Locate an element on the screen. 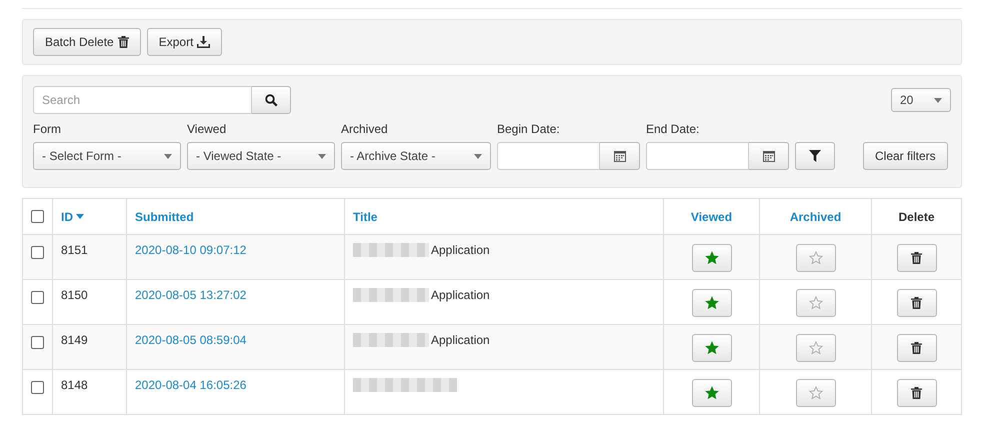  id-cell: 8150 is located at coordinates (74, 295).